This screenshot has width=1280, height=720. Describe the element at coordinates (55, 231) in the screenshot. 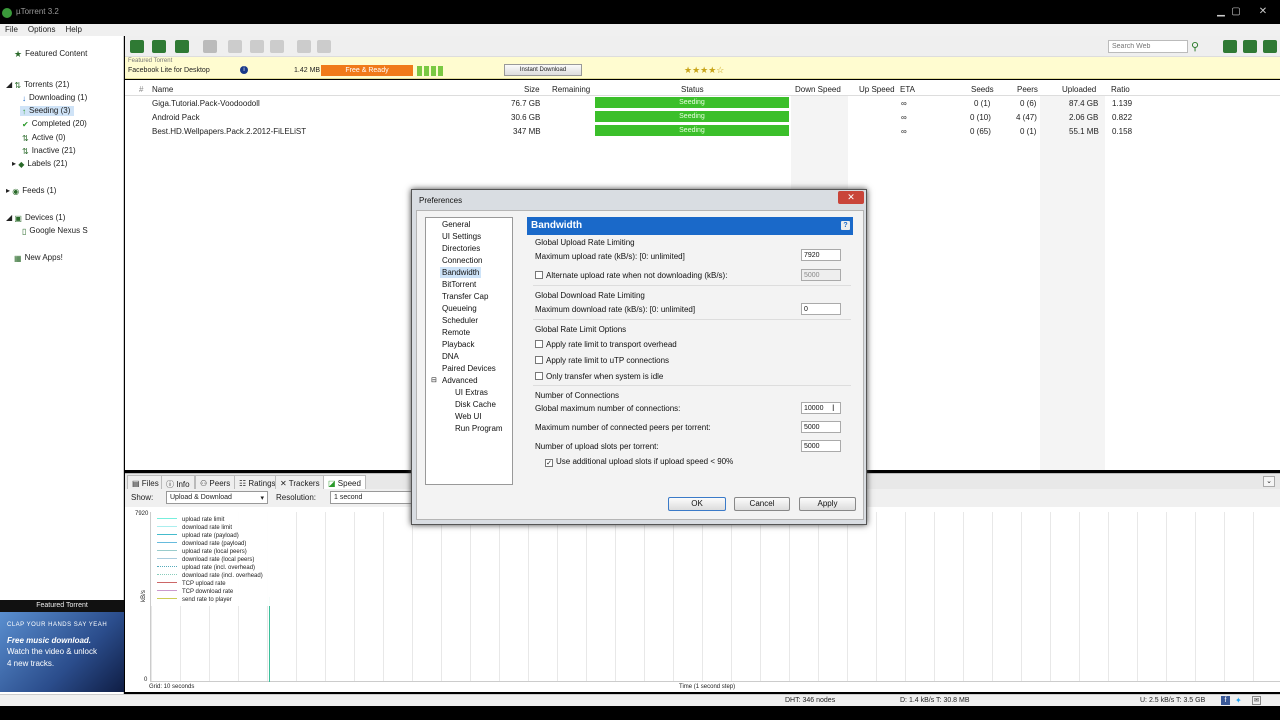

I see `sidebar-item-nexus: ▯ Google Nexus S` at that location.